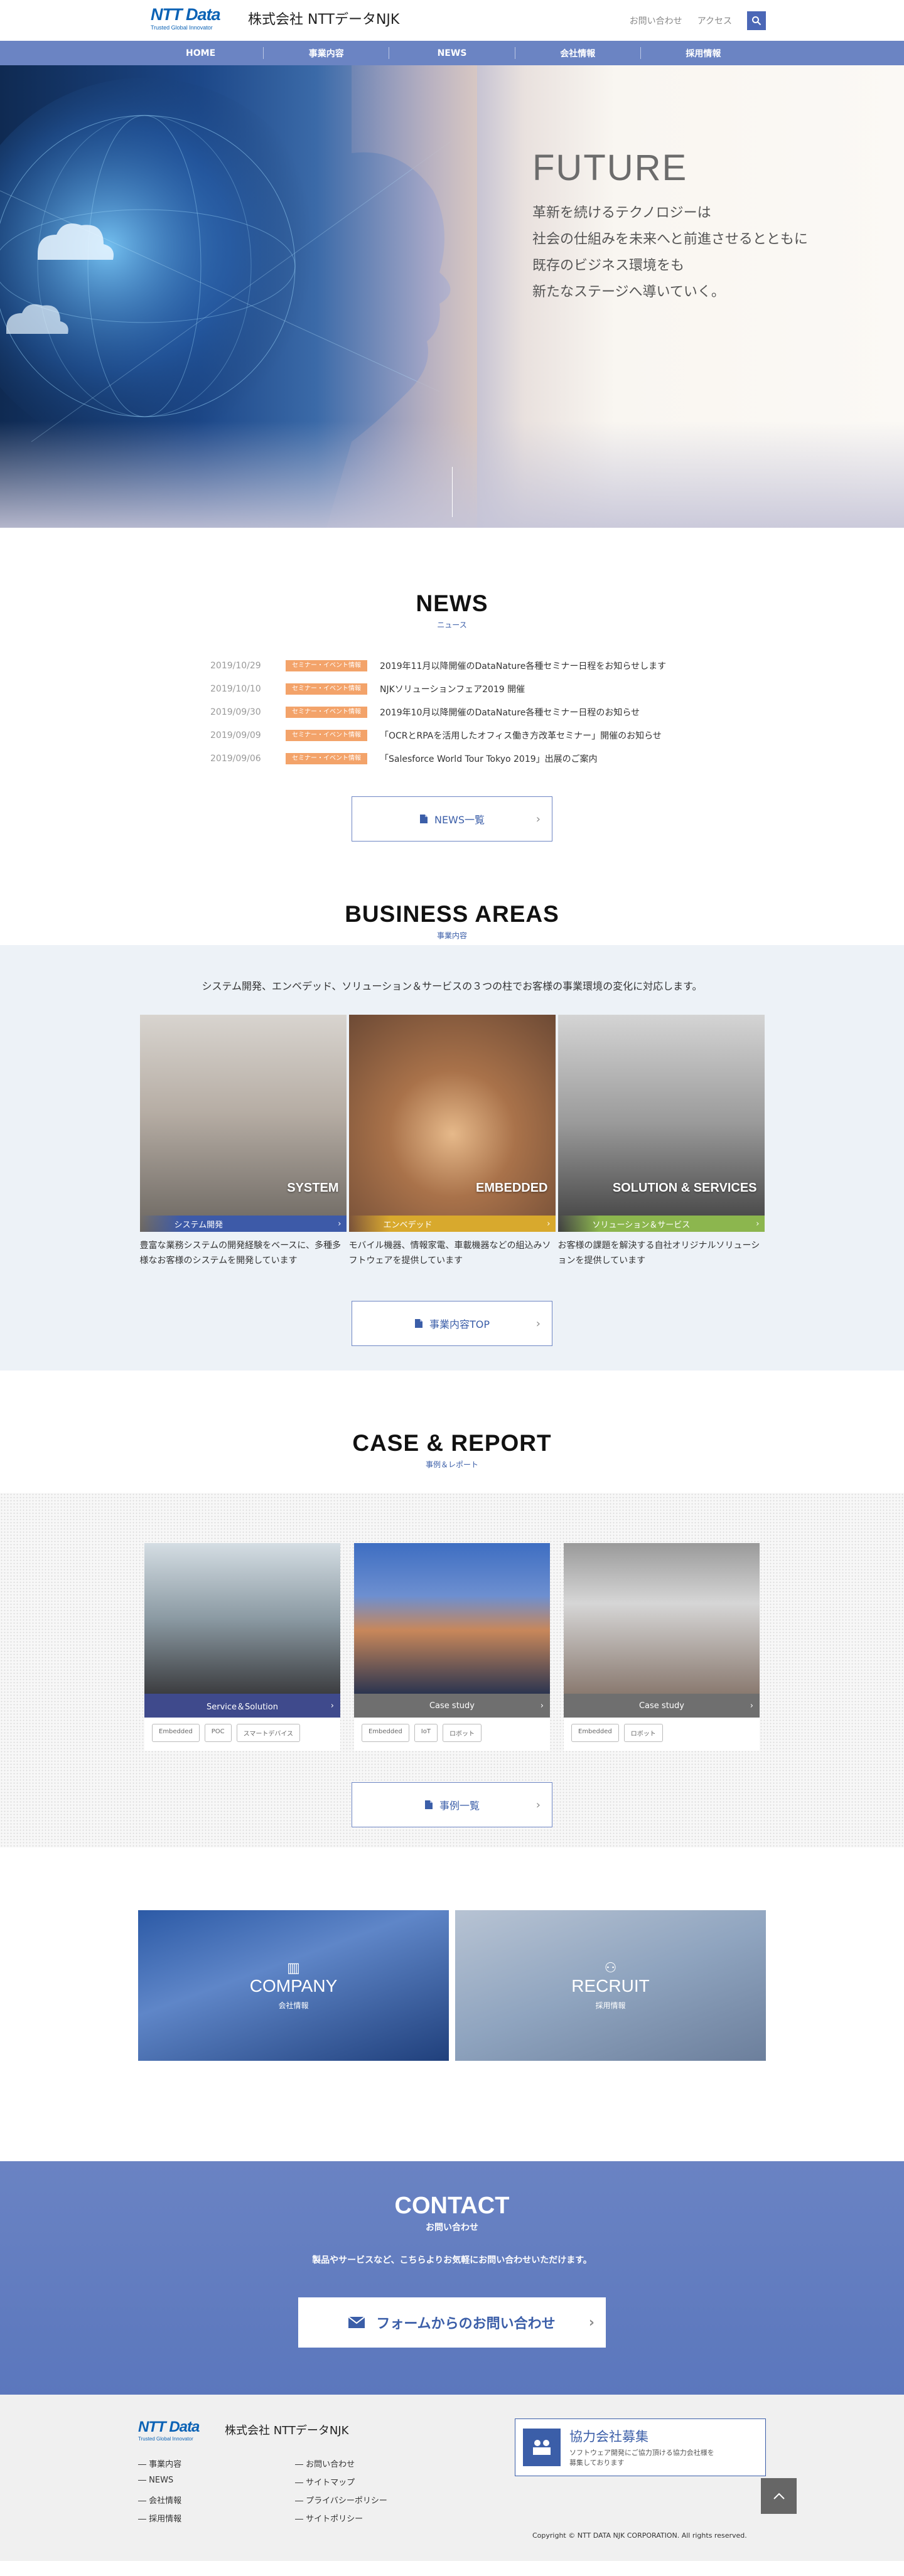 Image resolution: width=904 pixels, height=2576 pixels. Describe the element at coordinates (510, 712) in the screenshot. I see `news-title: 2019年10月以降開催のDataNature各種セミナー日程のお知らせ` at that location.